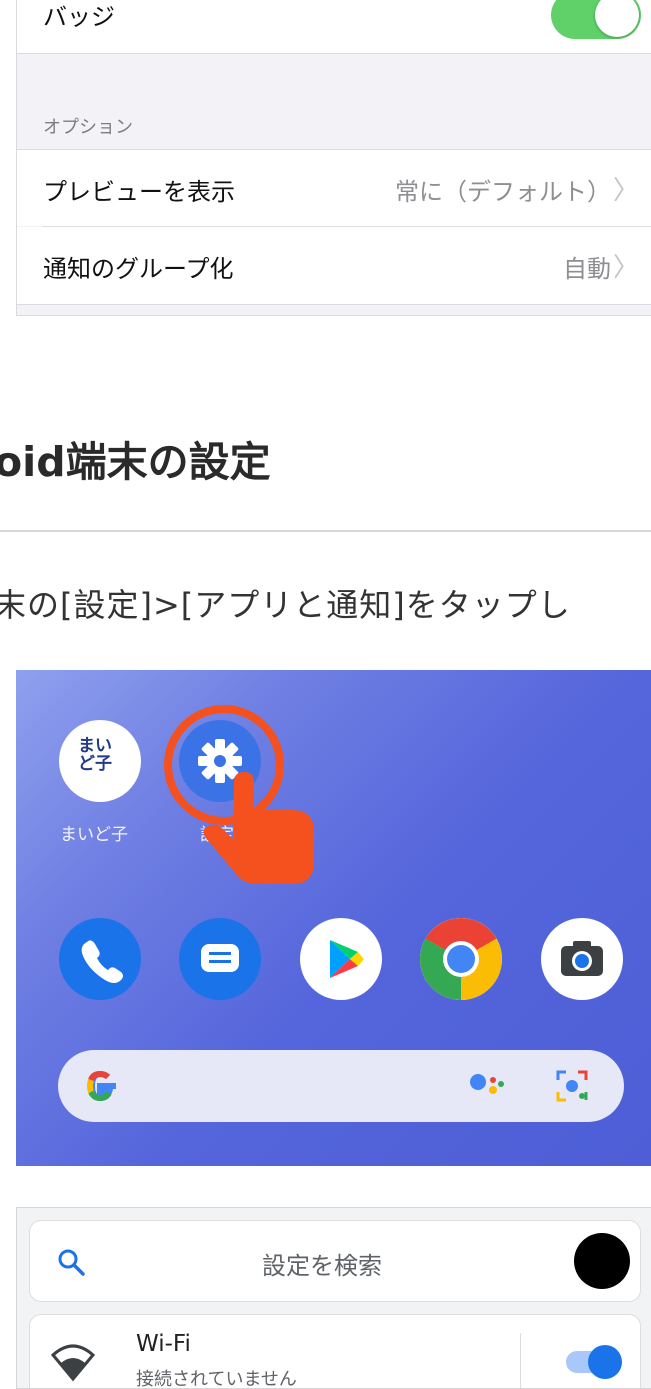  What do you see at coordinates (101, 1086) in the screenshot?
I see `google-logo-icon` at bounding box center [101, 1086].